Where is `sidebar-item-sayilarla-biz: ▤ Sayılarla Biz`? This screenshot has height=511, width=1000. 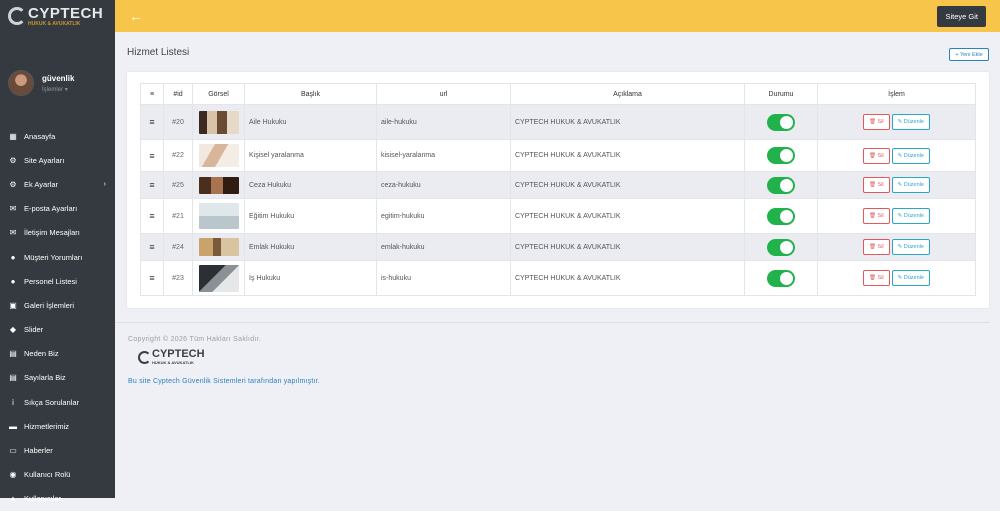
sidebar-item-sayilarla-biz: ▤ Sayılarla Biz is located at coordinates (57, 378).